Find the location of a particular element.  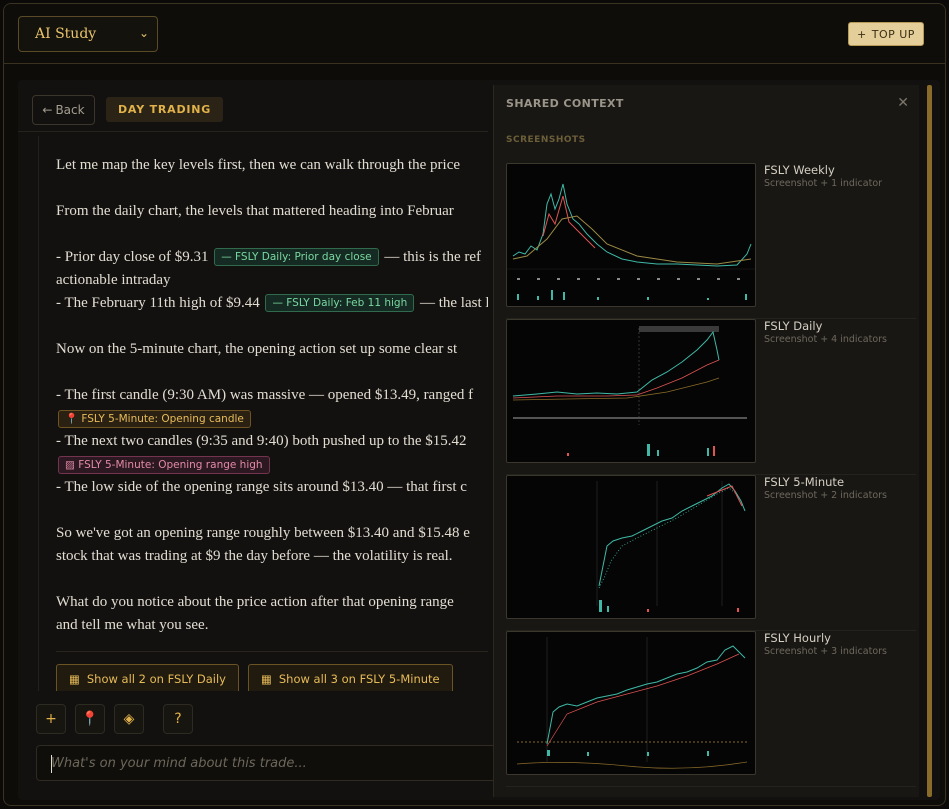

message-text: - The February 11th high of $9.44 is located at coordinates (158, 303).